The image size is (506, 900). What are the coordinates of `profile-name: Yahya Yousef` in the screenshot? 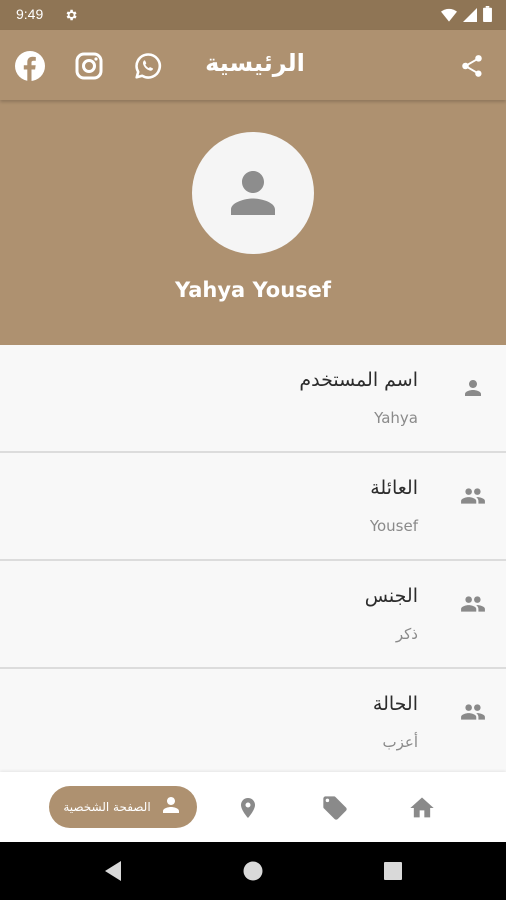 It's located at (253, 290).